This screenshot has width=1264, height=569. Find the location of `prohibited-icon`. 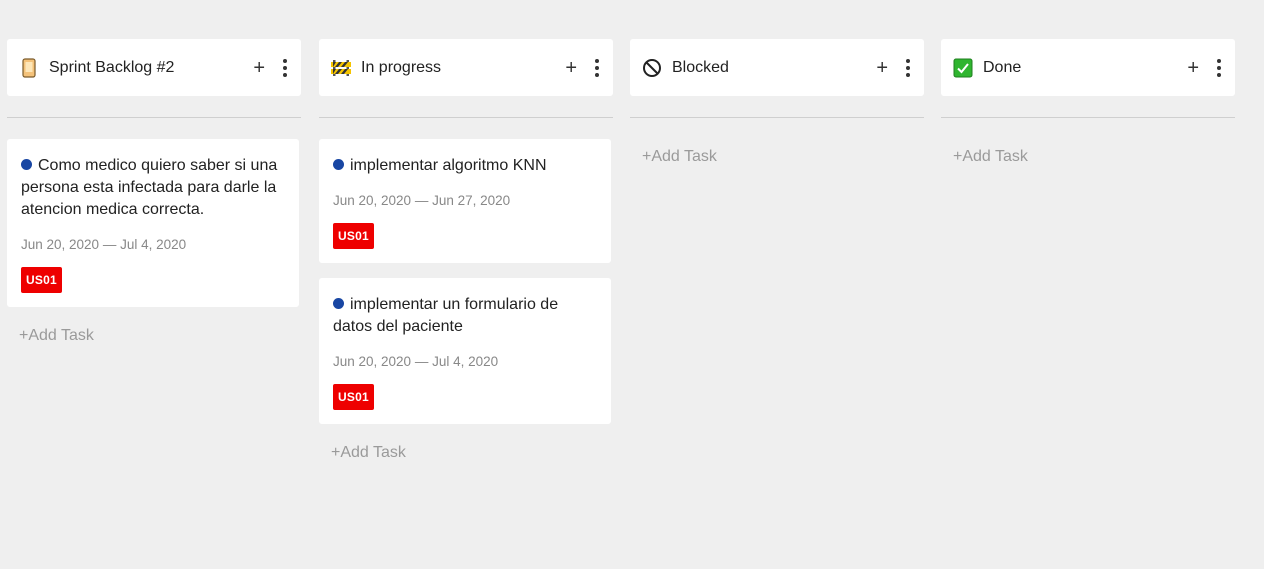

prohibited-icon is located at coordinates (652, 68).